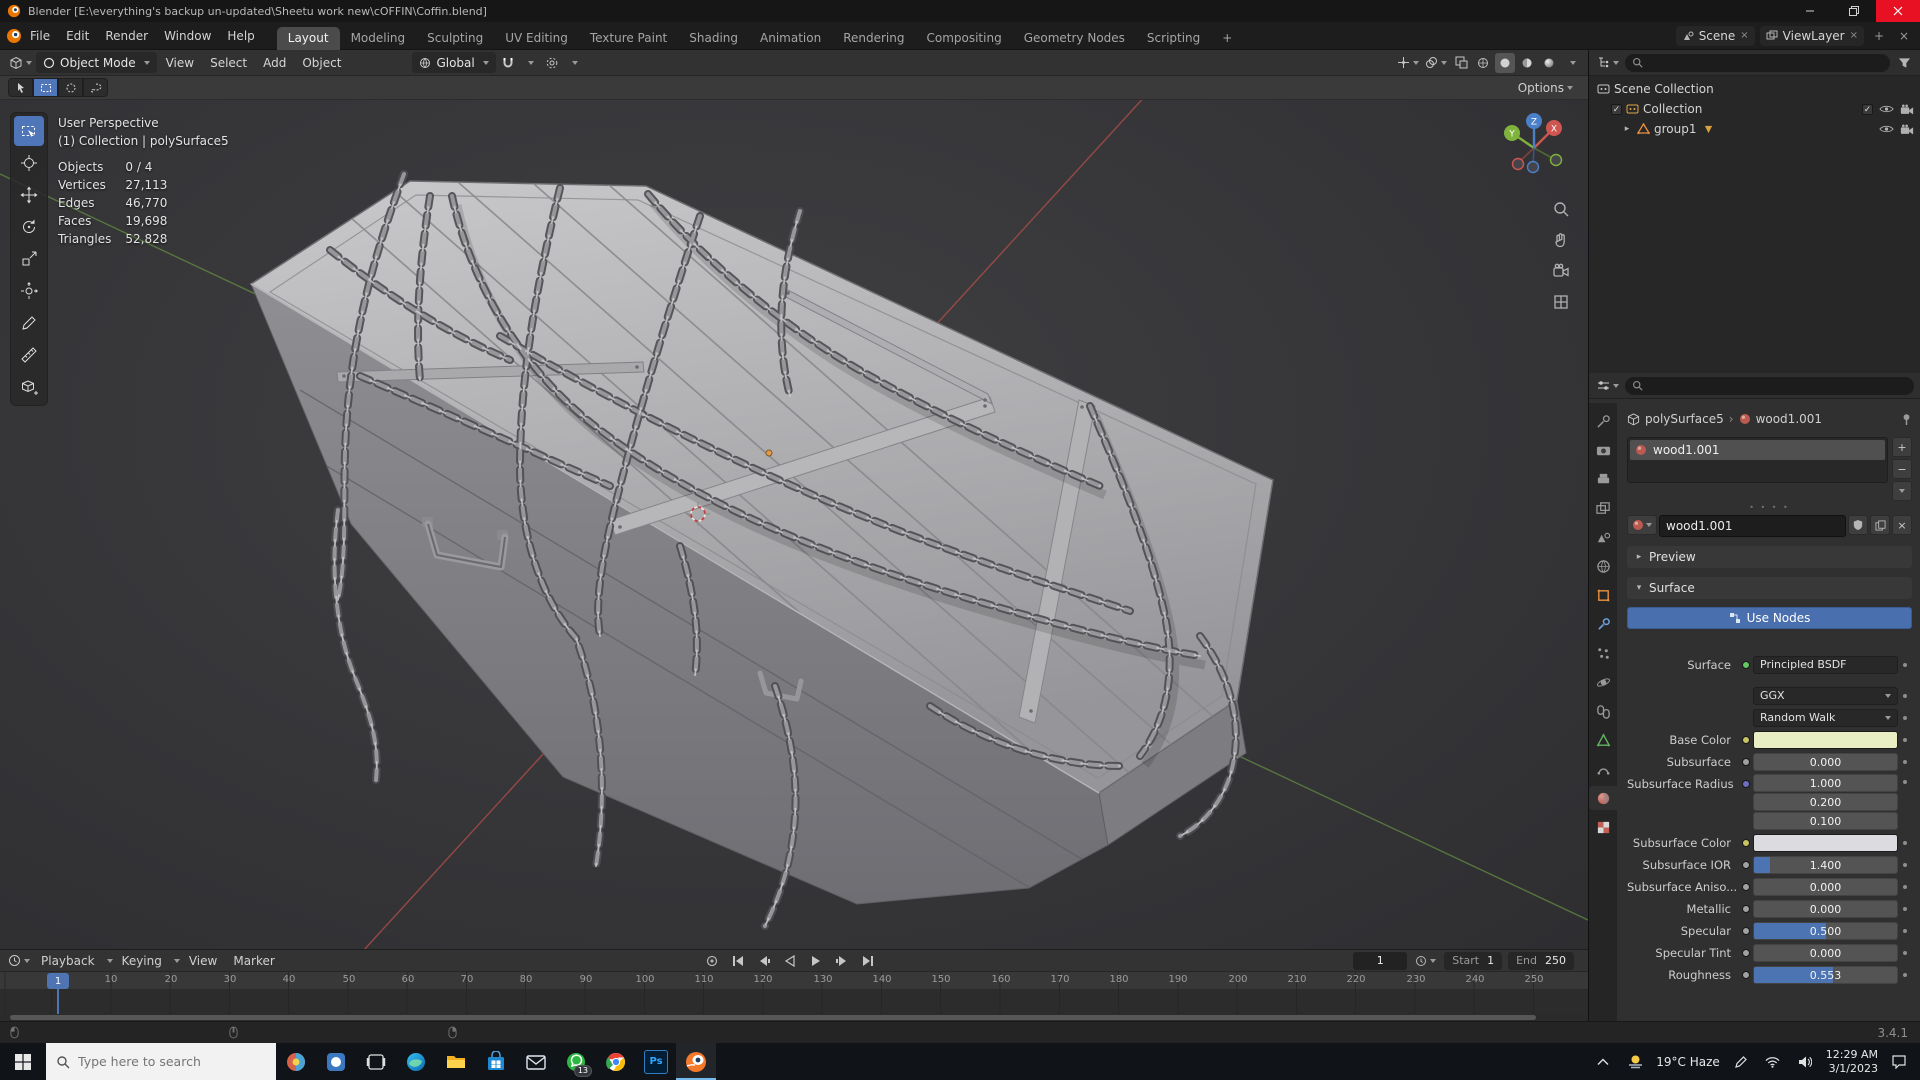  What do you see at coordinates (68, 961) in the screenshot?
I see `playback-menu: Playback` at bounding box center [68, 961].